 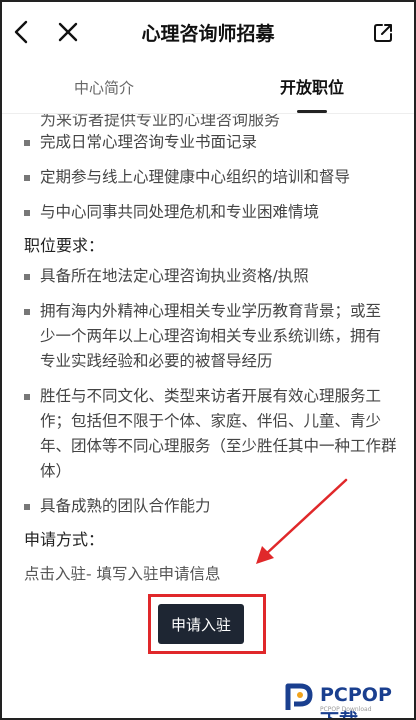 I want to click on annotation-arrow-icon, so click(x=302, y=521).